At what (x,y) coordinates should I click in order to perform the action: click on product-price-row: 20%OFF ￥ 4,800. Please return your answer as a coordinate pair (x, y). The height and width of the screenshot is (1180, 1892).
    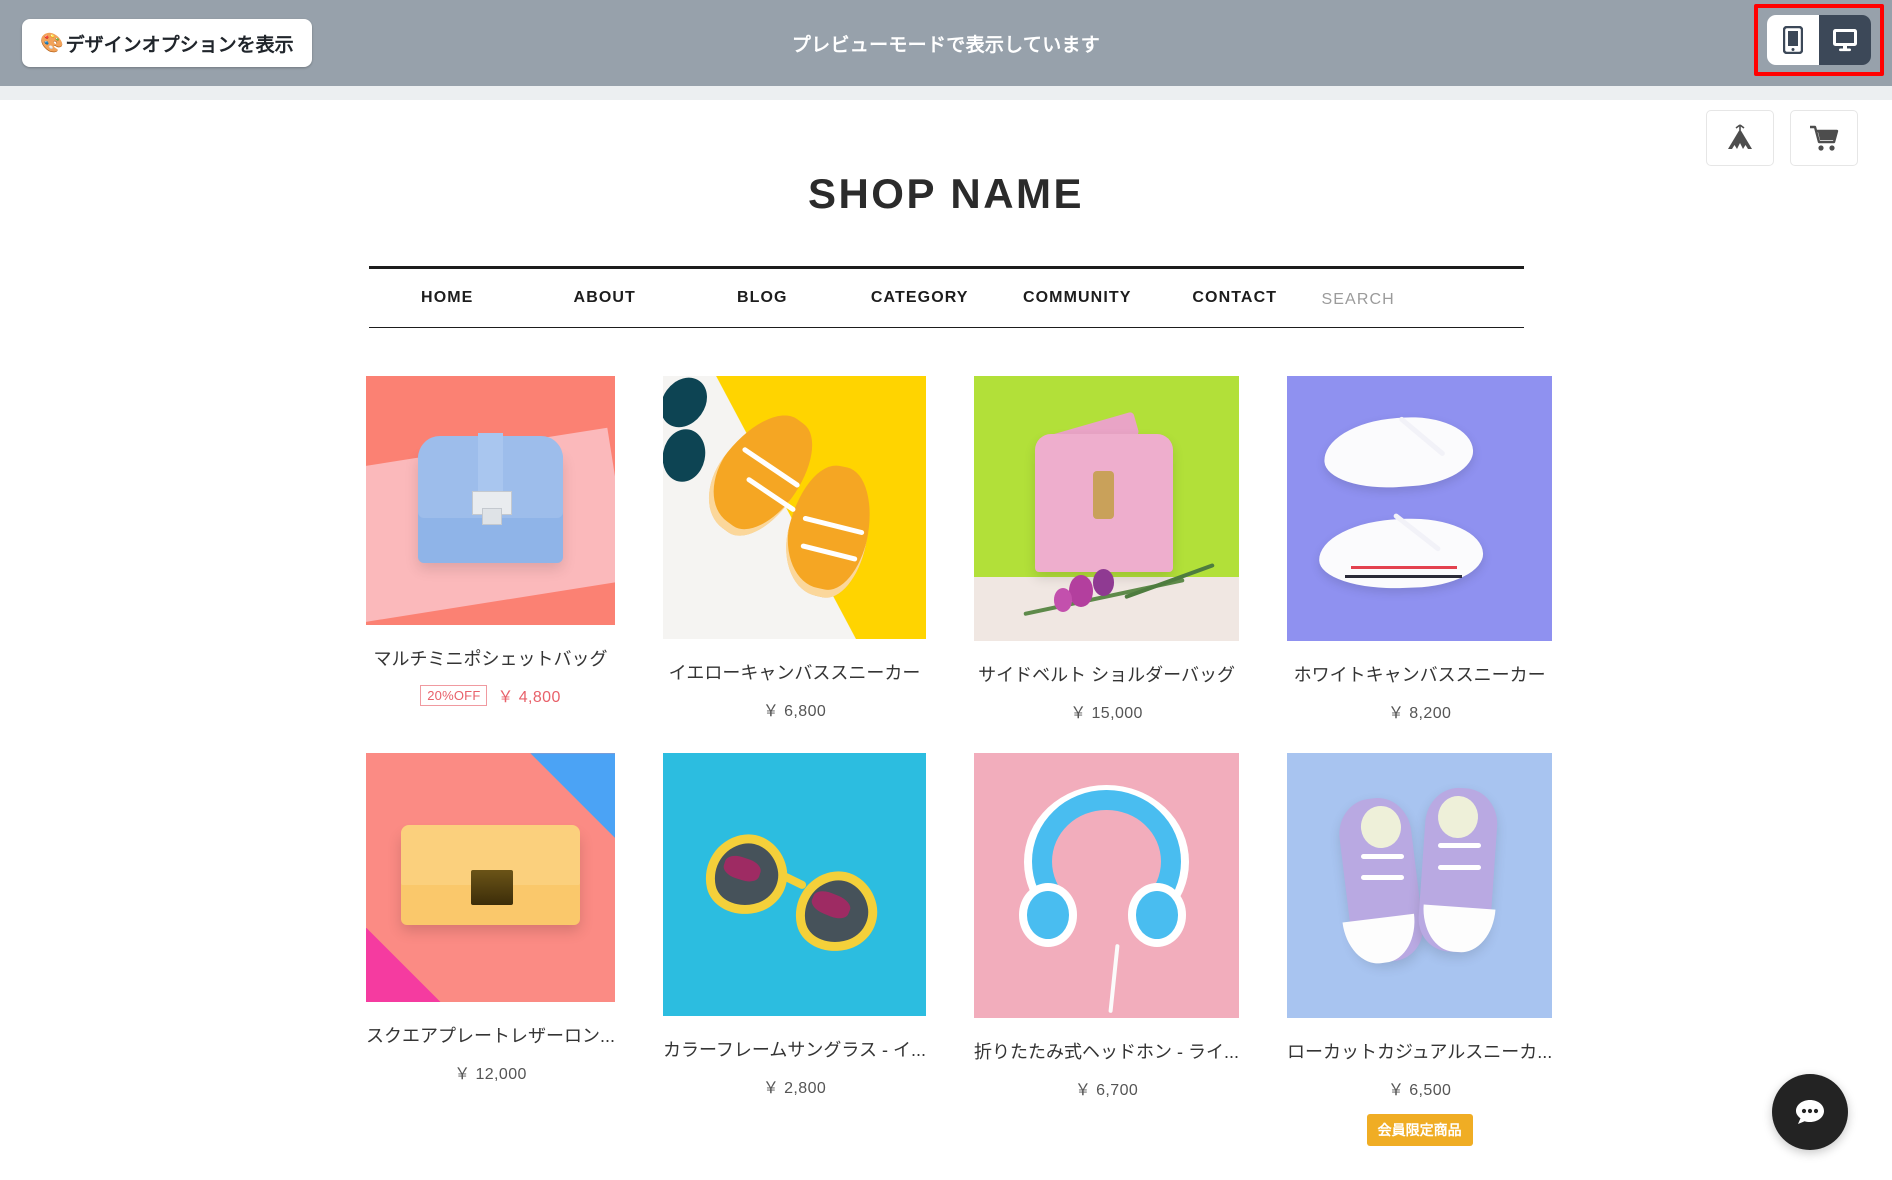
    Looking at the image, I should click on (490, 695).